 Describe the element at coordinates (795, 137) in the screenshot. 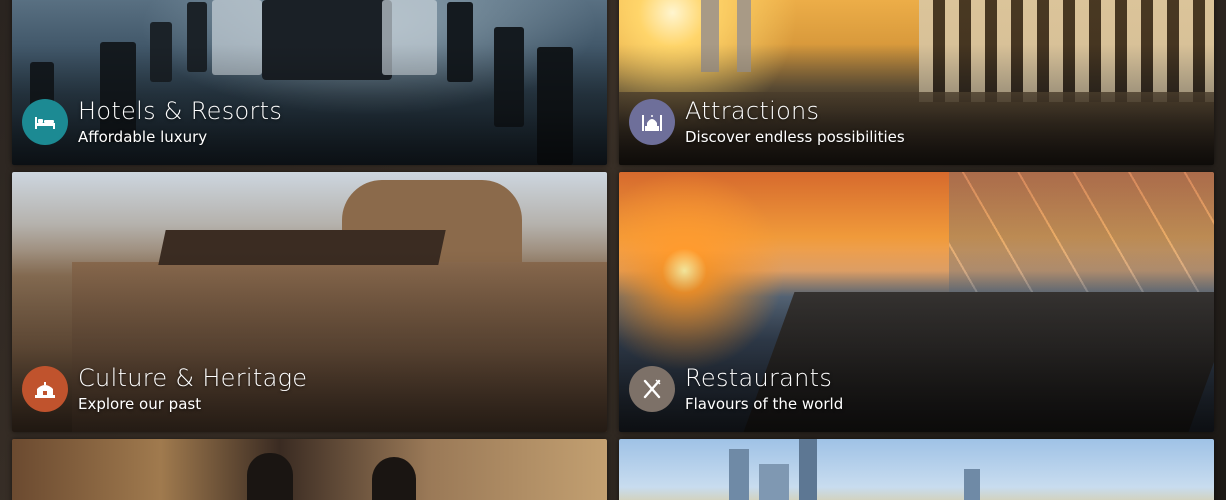

I see `tile-subtitle: Discover endless possibilities` at that location.